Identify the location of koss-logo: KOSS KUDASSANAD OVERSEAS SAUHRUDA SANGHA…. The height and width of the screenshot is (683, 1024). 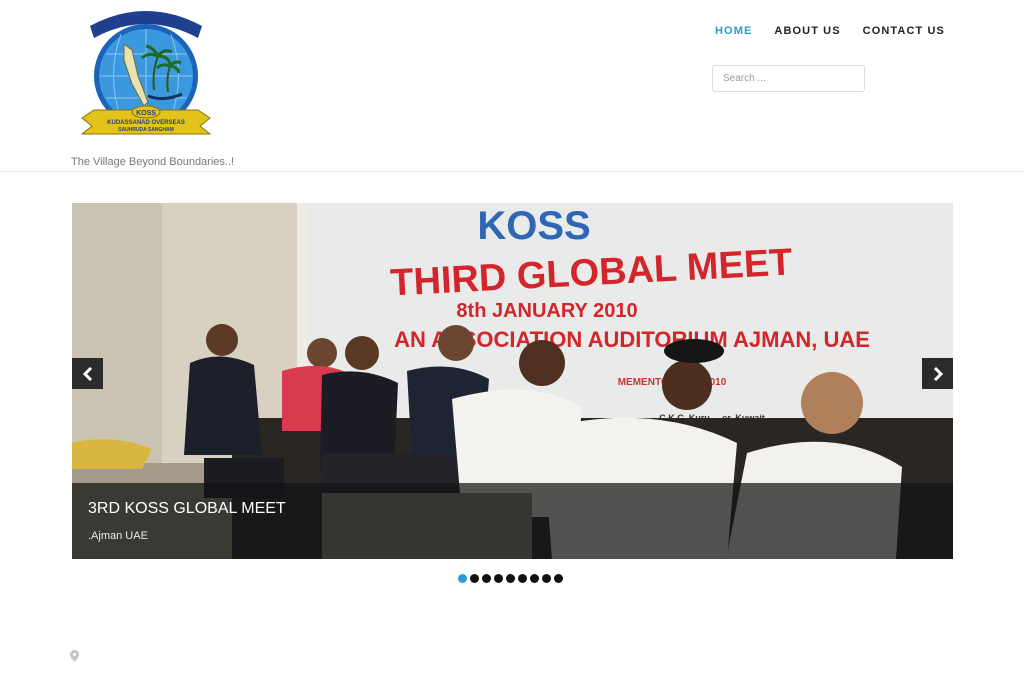
(146, 78).